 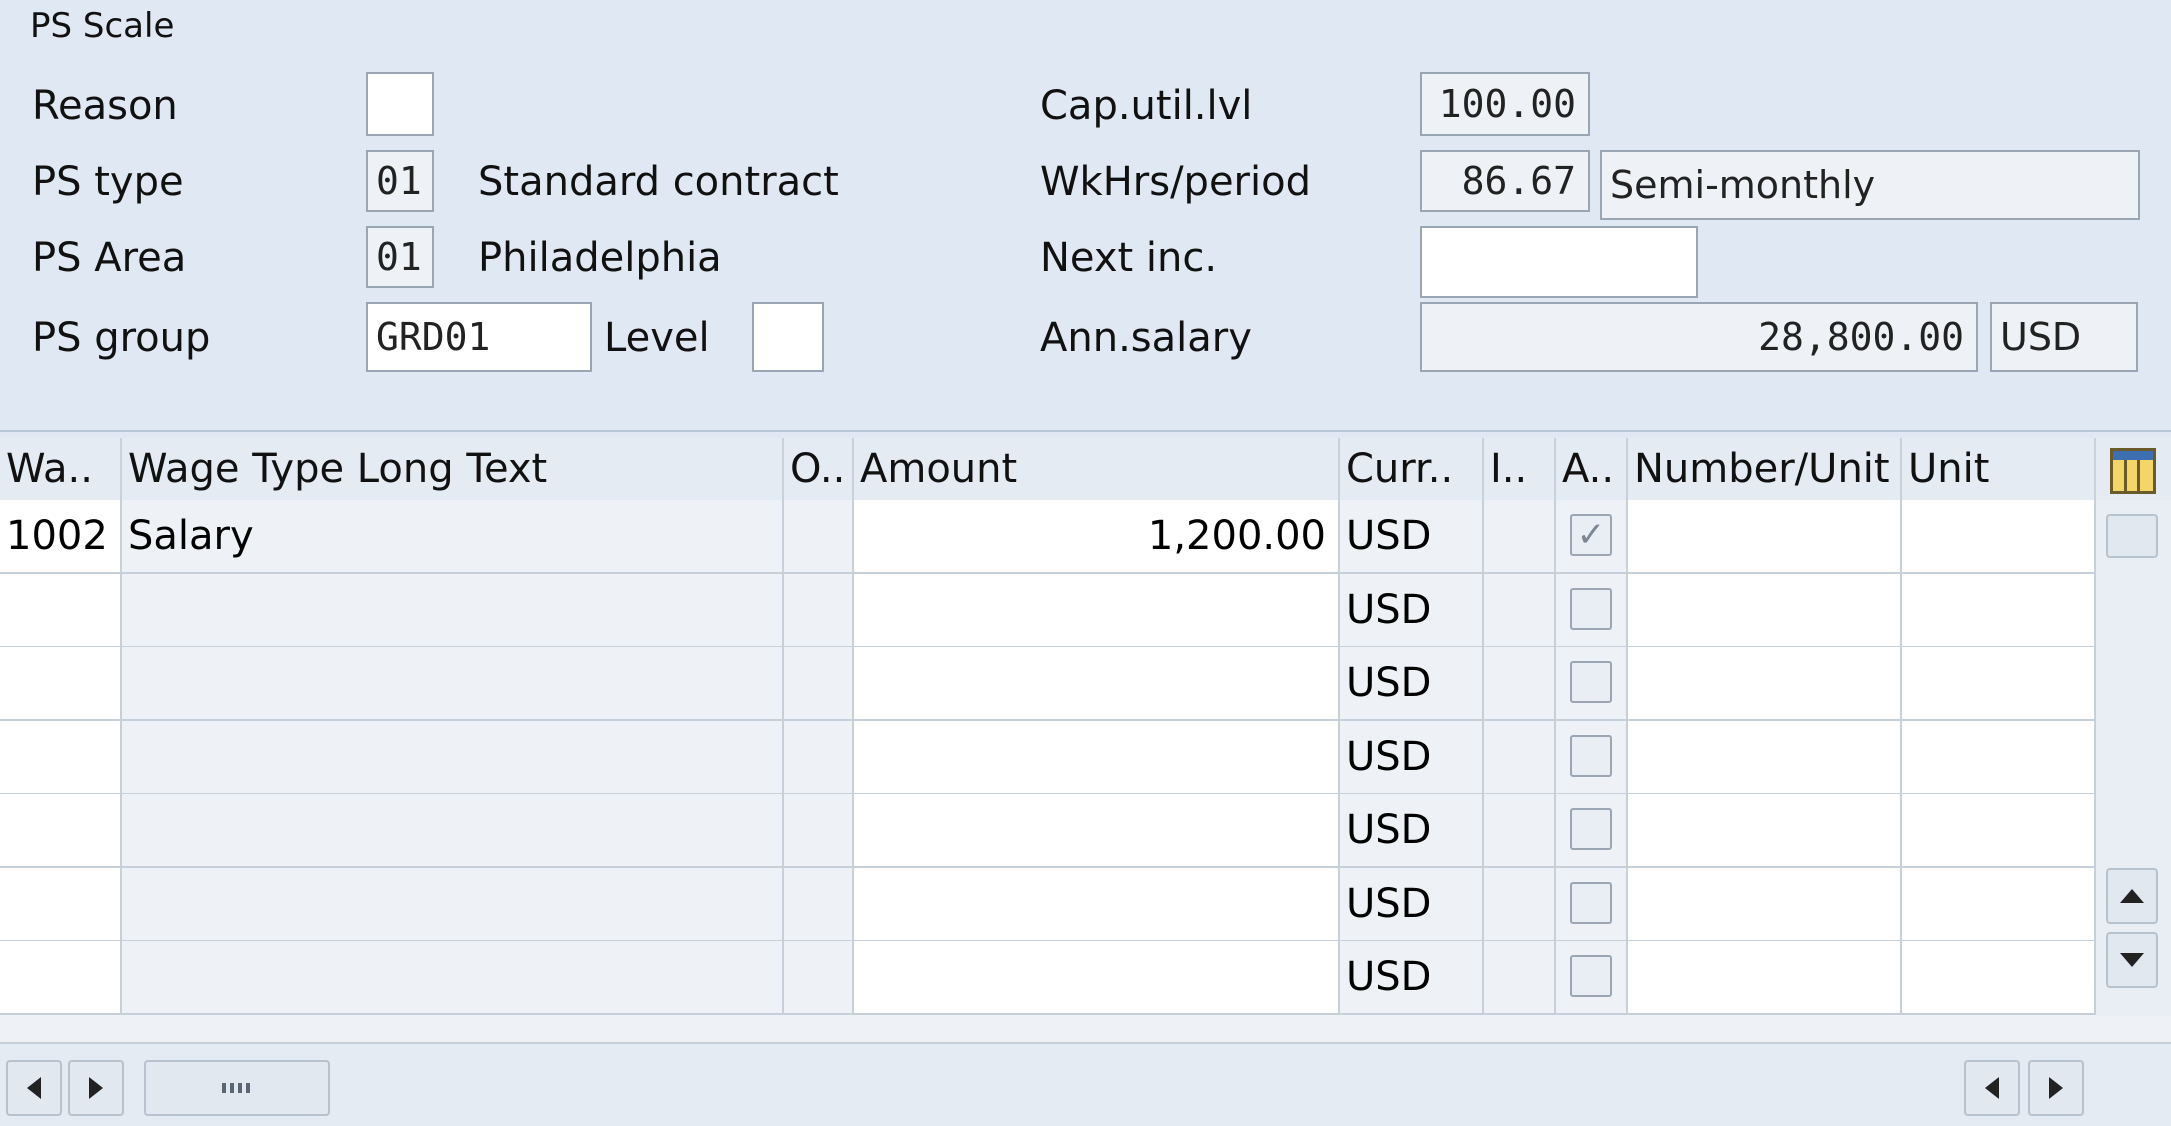 I want to click on row-selector-button, so click(x=2132, y=536).